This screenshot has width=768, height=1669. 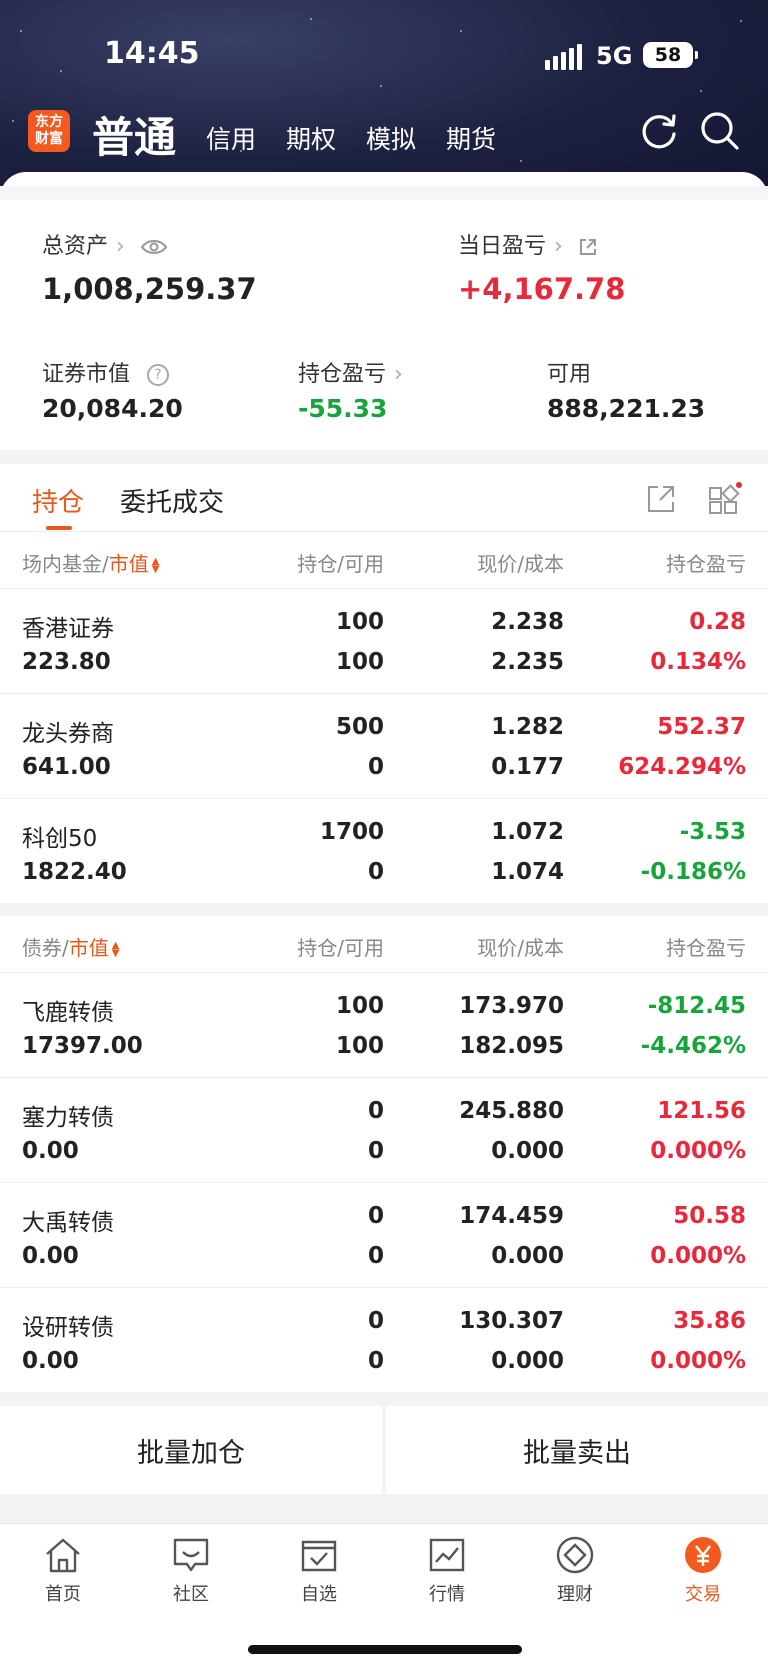 I want to click on nav-trade: 交易, so click(x=703, y=1571).